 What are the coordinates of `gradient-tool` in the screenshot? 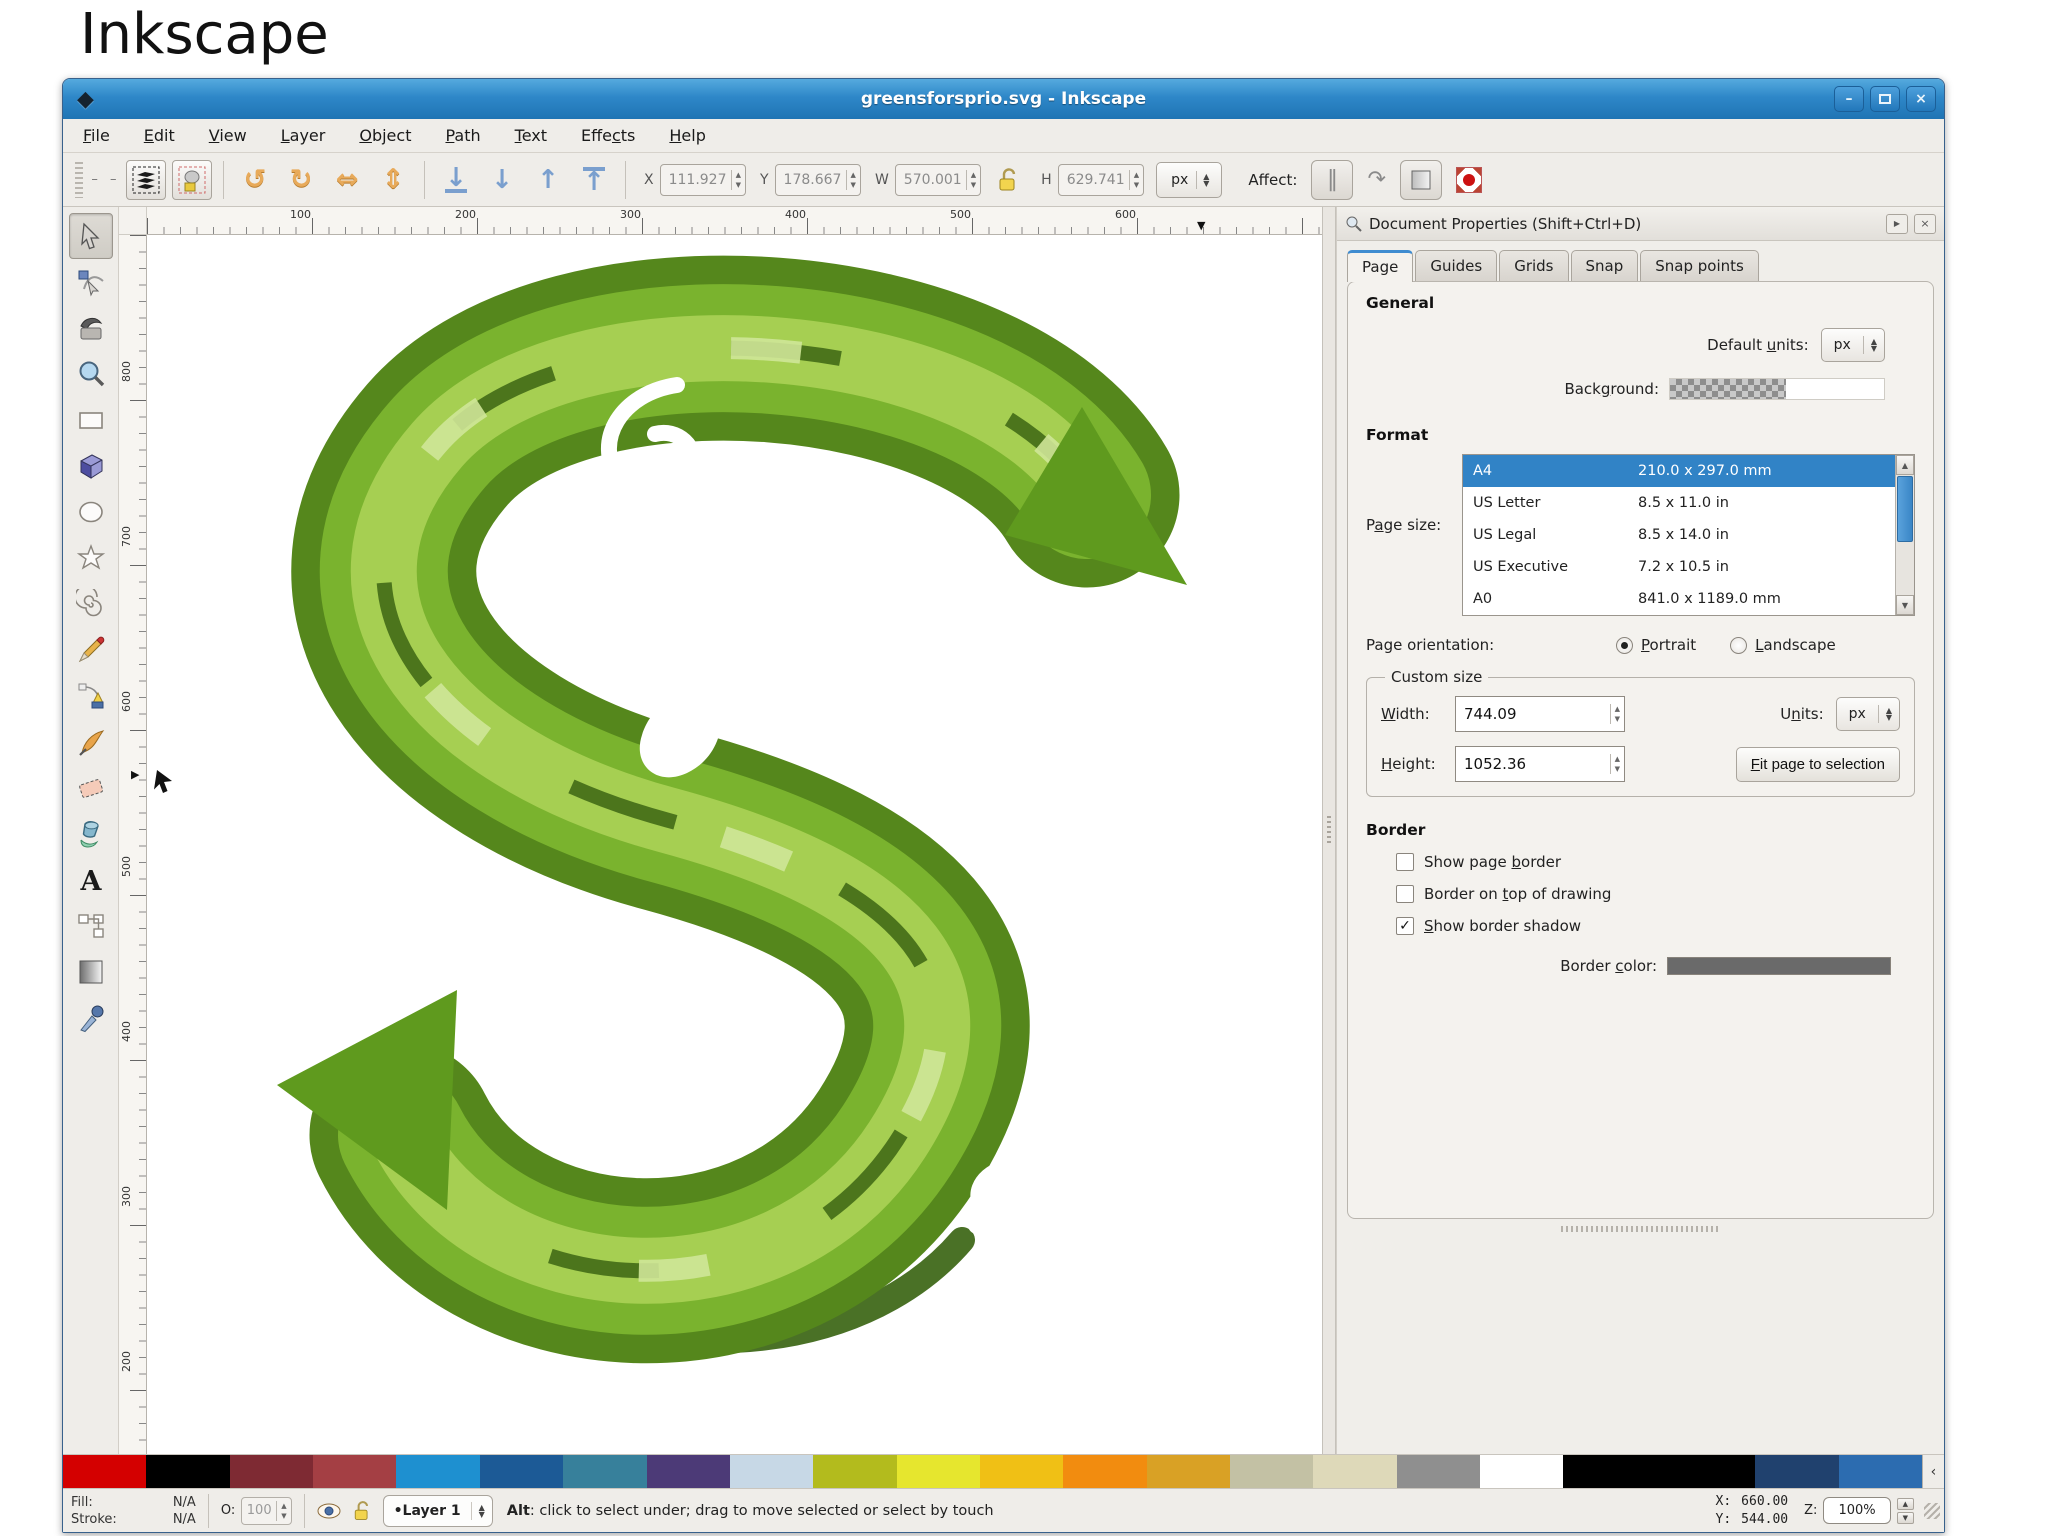 It's located at (91, 972).